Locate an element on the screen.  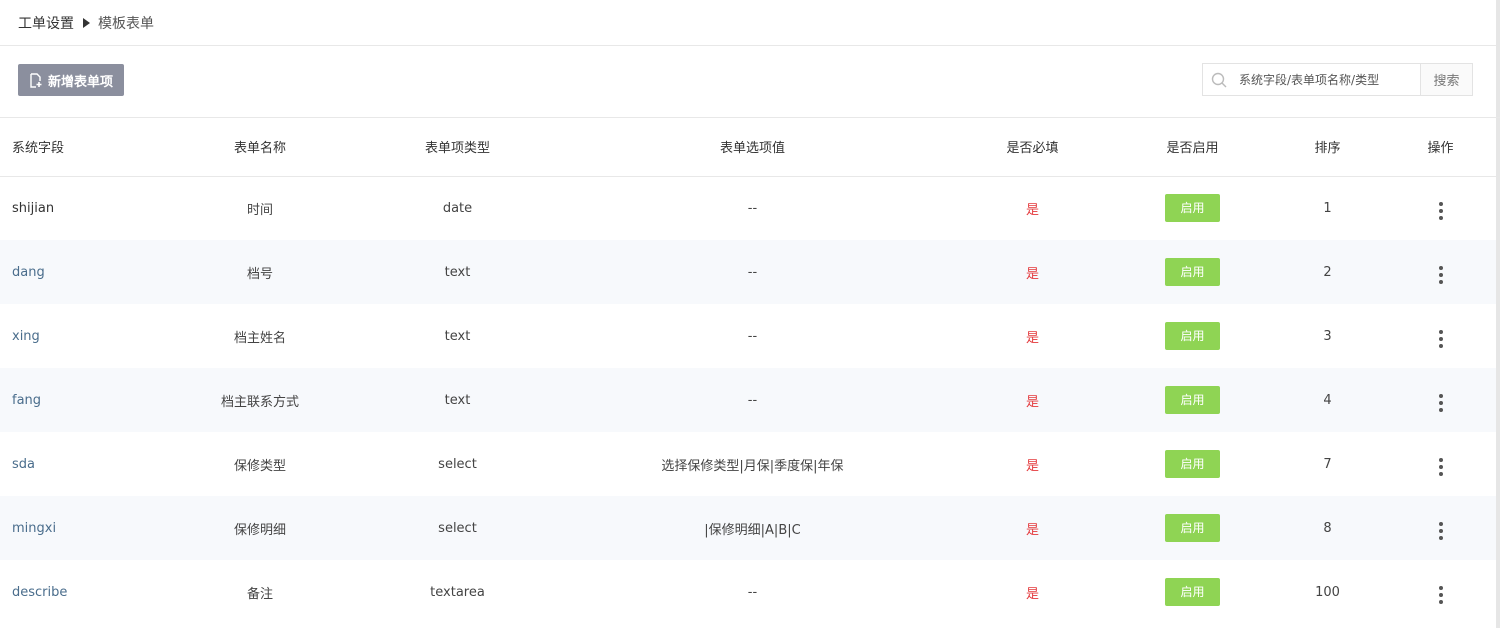
header-enabled: 是否启用 is located at coordinates (1192, 149).